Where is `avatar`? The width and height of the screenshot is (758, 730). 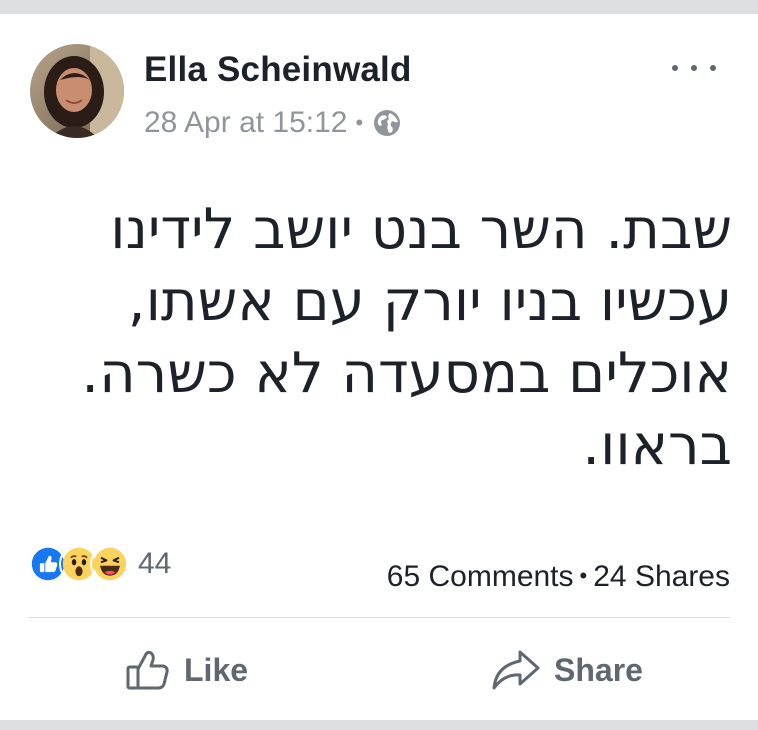 avatar is located at coordinates (77, 91).